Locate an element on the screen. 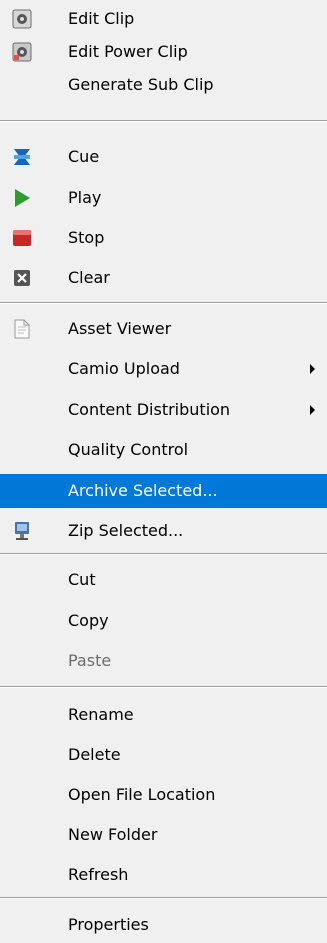 This screenshot has height=943, width=327. menu-item-label: Open File Location is located at coordinates (142, 794).